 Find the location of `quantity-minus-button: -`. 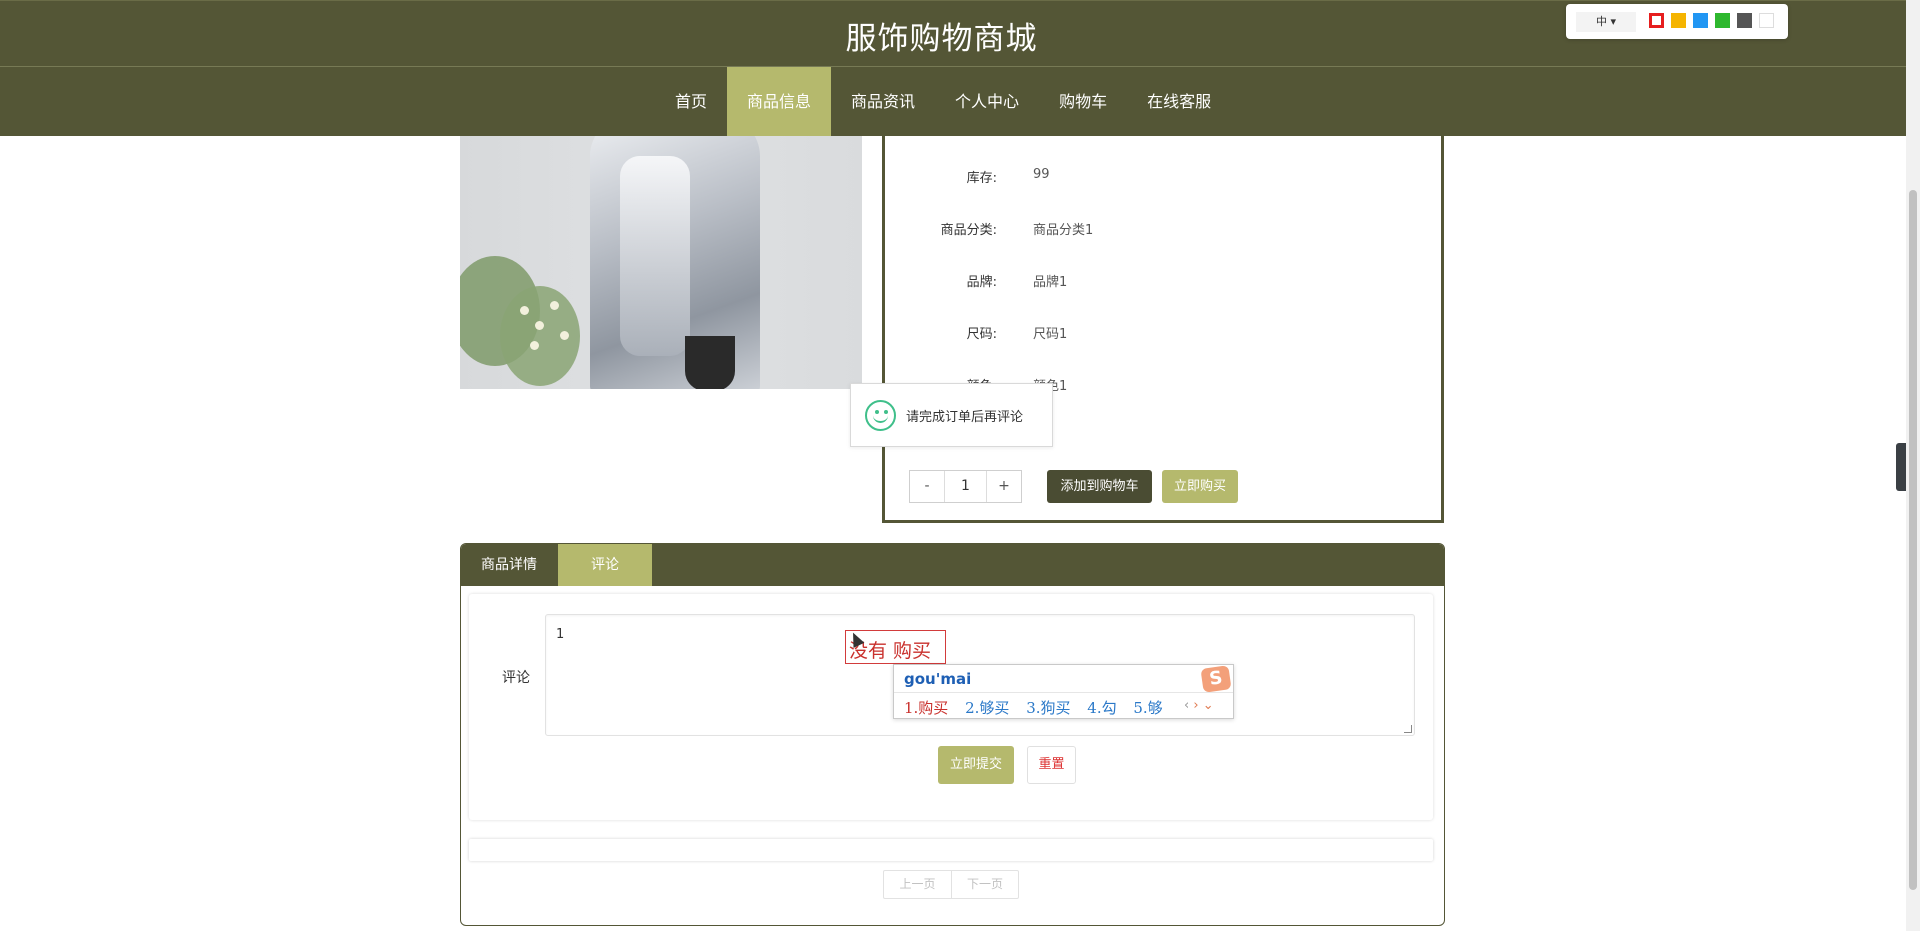

quantity-minus-button: - is located at coordinates (927, 486).